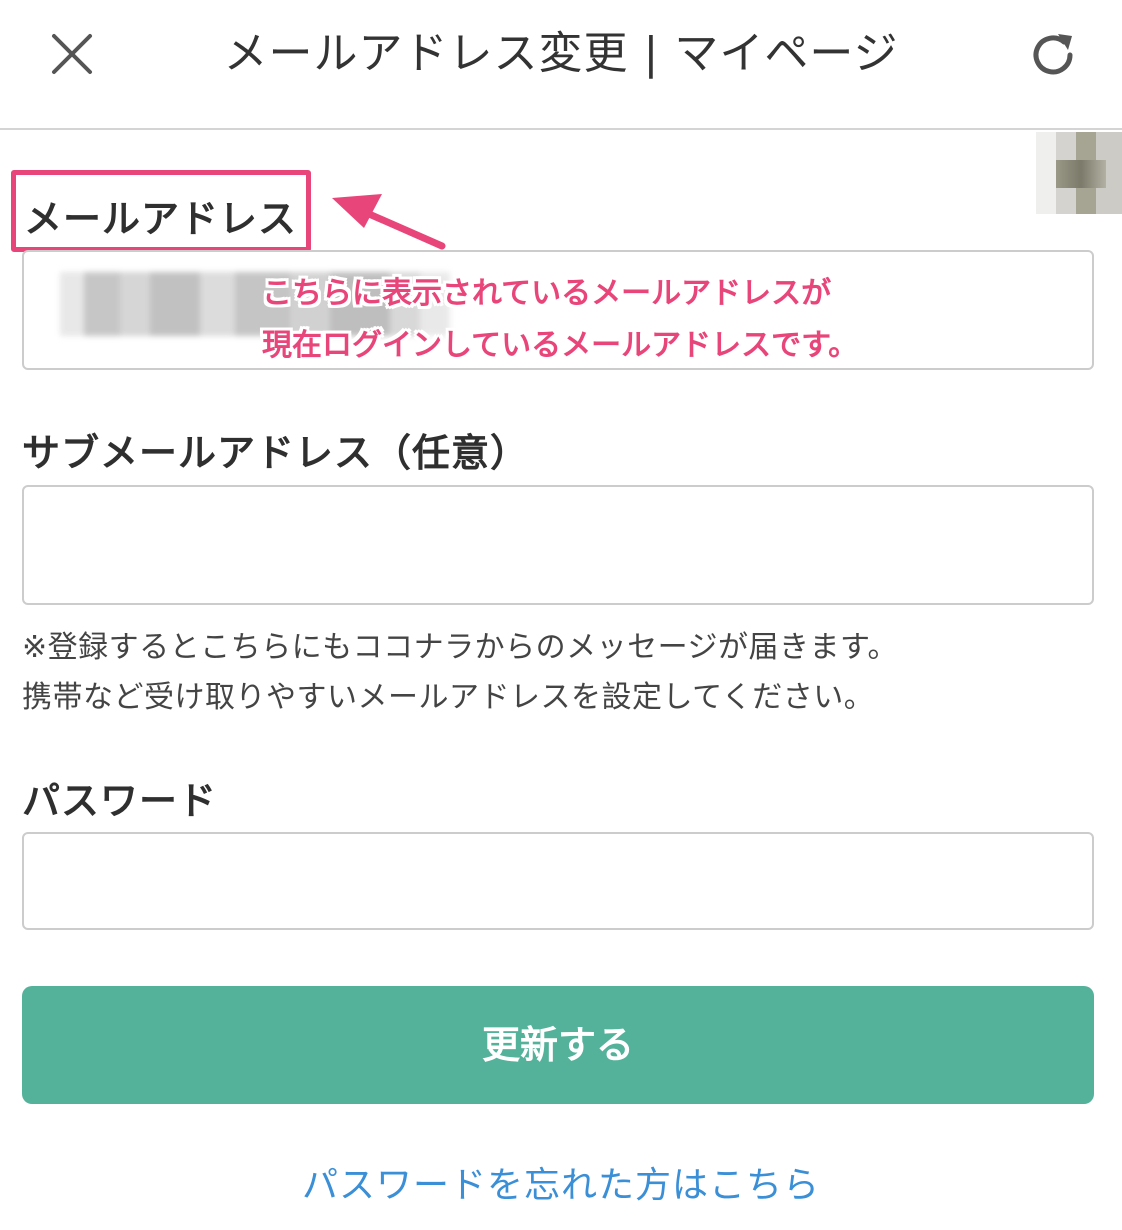 Image resolution: width=1122 pixels, height=1230 pixels. I want to click on sub-email-note-line2: 携帯など受け取りやすいメールアドレスを設定してください。, so click(448, 697).